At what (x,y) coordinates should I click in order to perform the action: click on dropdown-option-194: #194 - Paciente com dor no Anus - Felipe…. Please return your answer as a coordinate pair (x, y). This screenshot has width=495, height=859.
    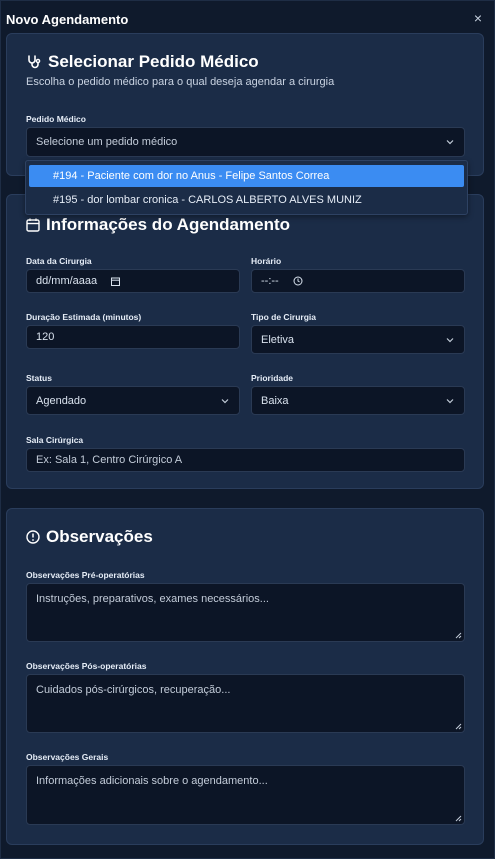
    Looking at the image, I should click on (246, 176).